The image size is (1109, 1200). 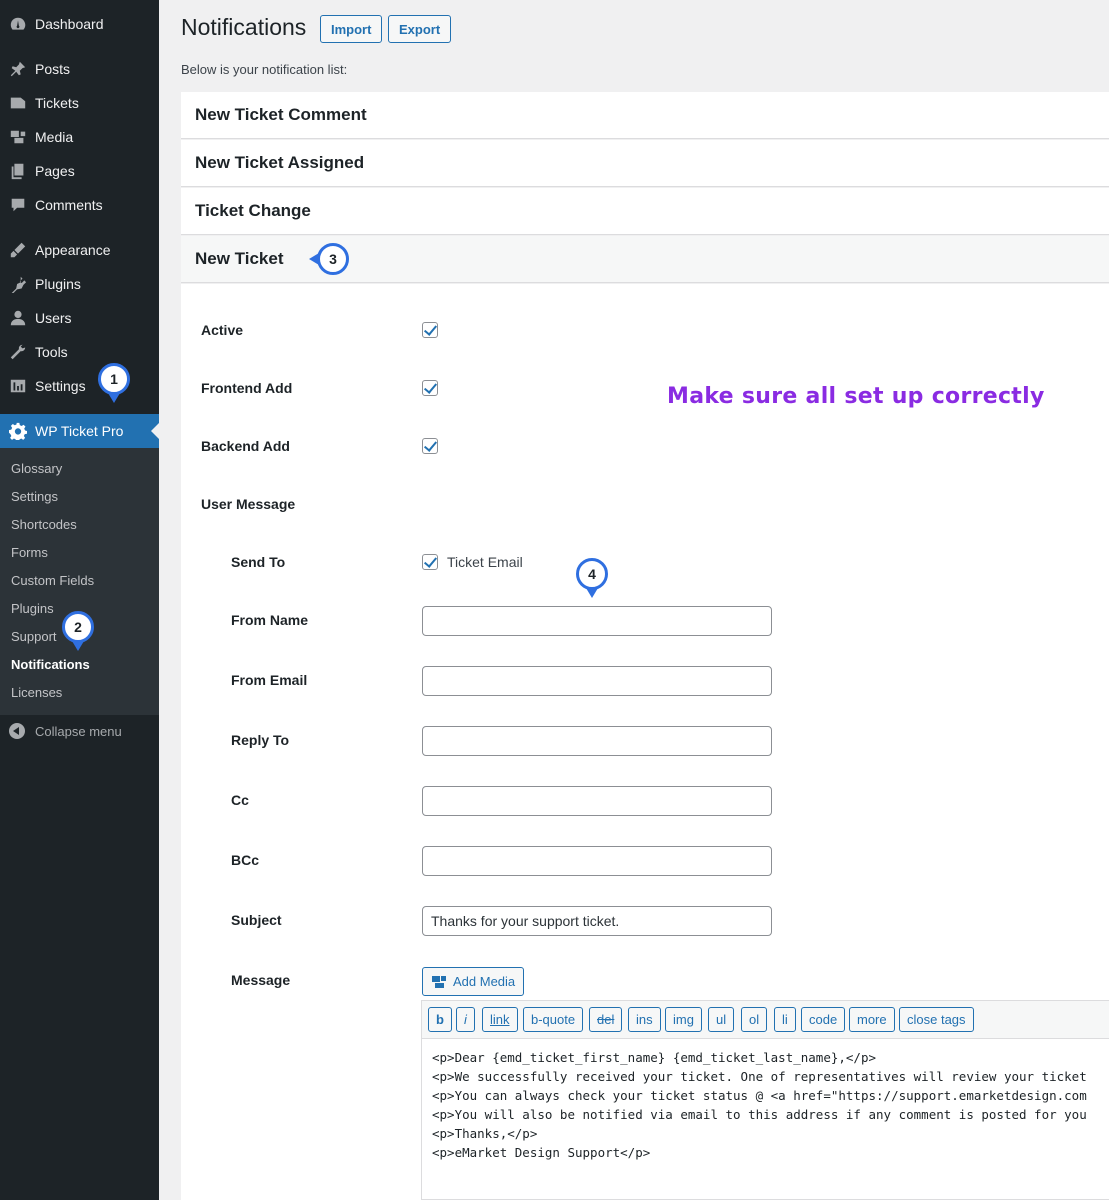 What do you see at coordinates (114, 383) in the screenshot?
I see `callout-pin-1: 1` at bounding box center [114, 383].